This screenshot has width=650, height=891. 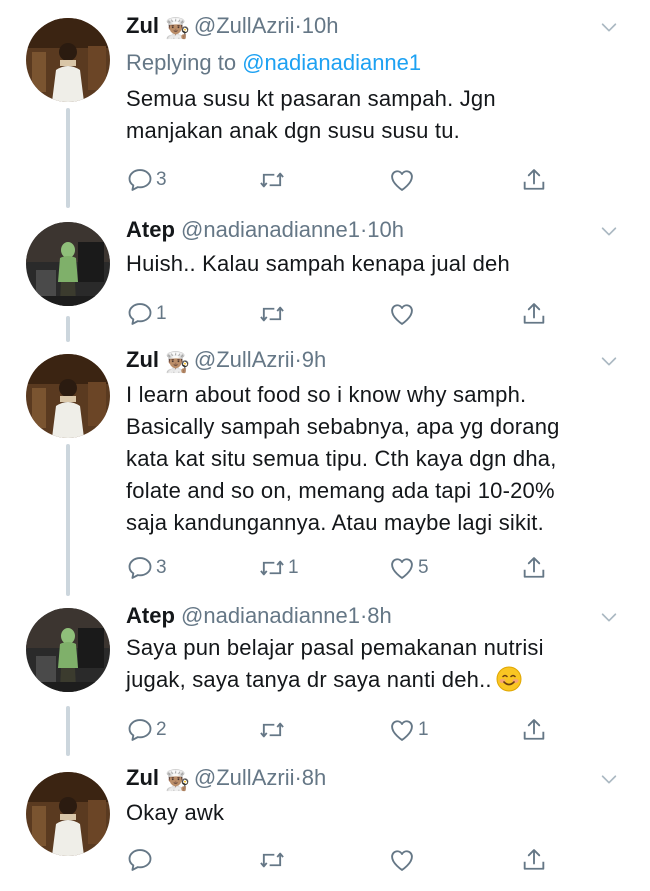 I want to click on reply-button: 1, so click(x=146, y=314).